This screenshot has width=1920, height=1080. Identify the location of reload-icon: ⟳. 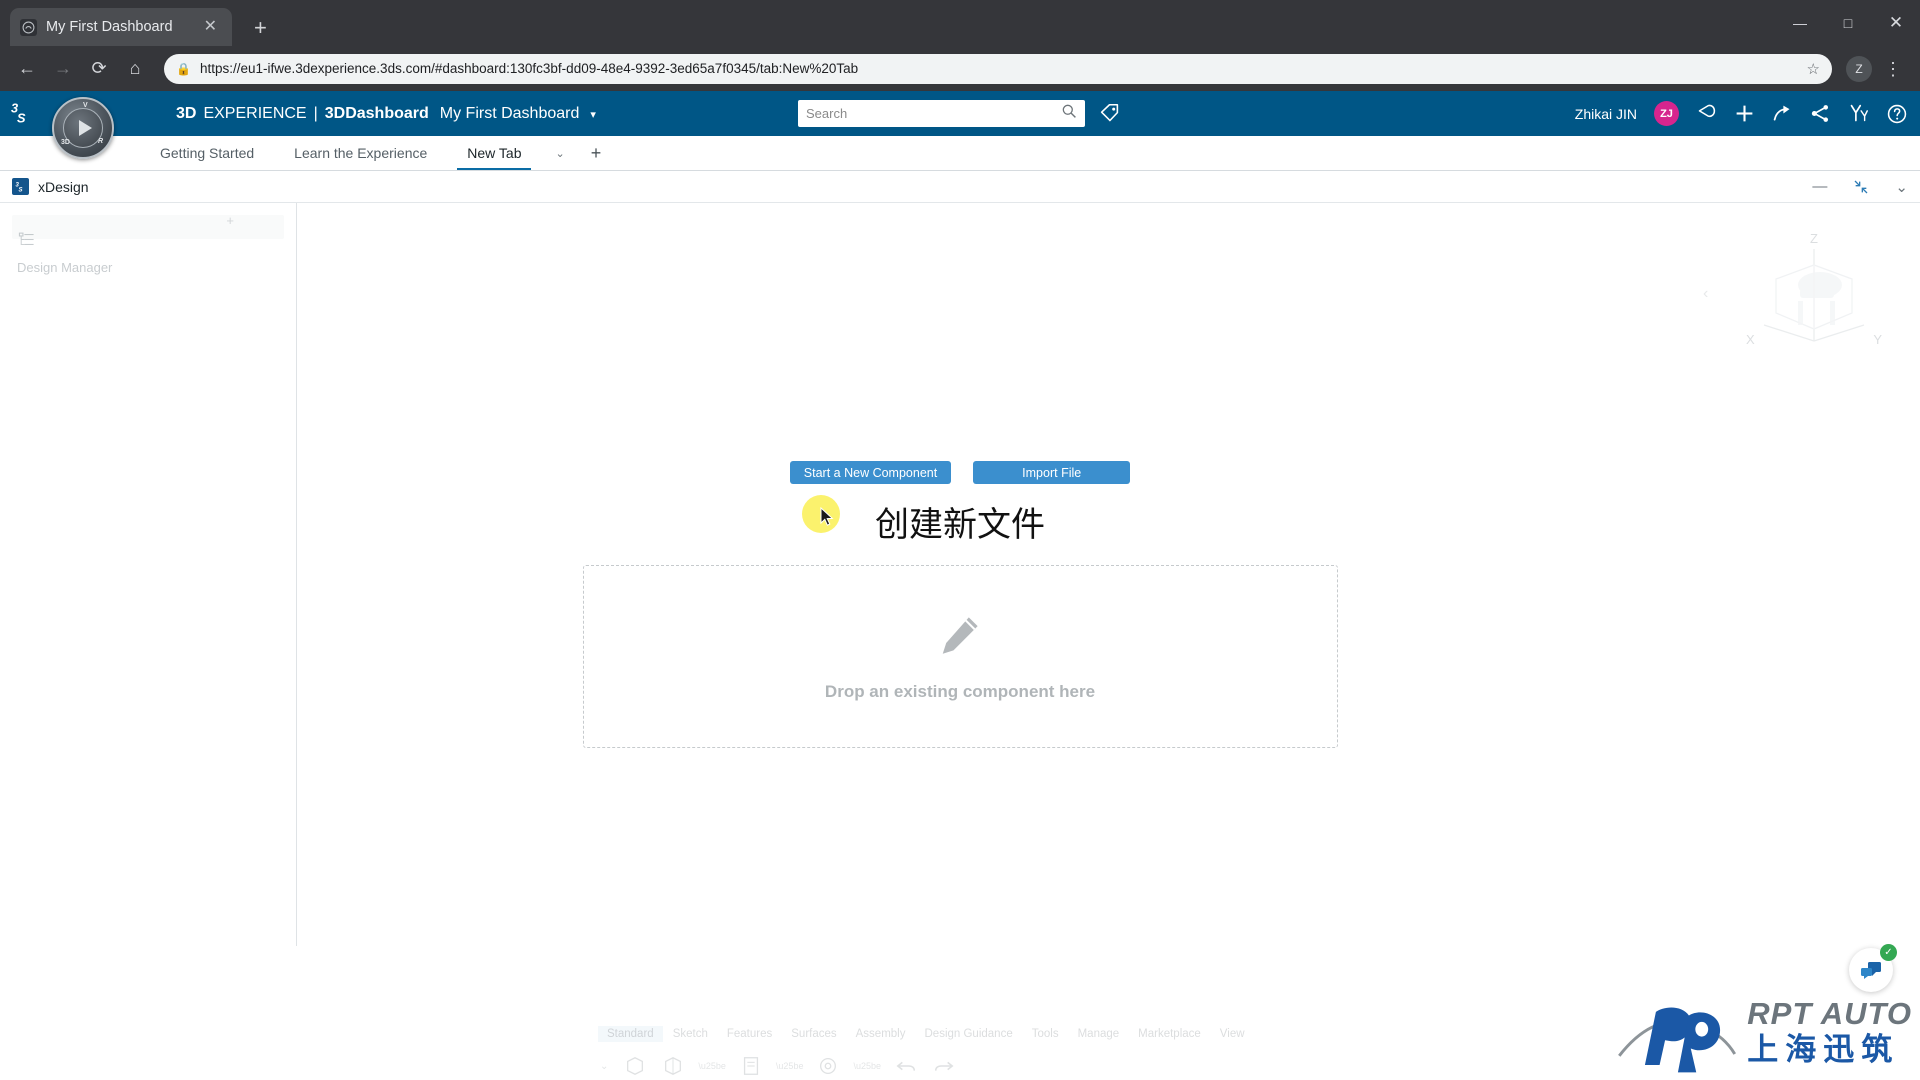
(99, 69).